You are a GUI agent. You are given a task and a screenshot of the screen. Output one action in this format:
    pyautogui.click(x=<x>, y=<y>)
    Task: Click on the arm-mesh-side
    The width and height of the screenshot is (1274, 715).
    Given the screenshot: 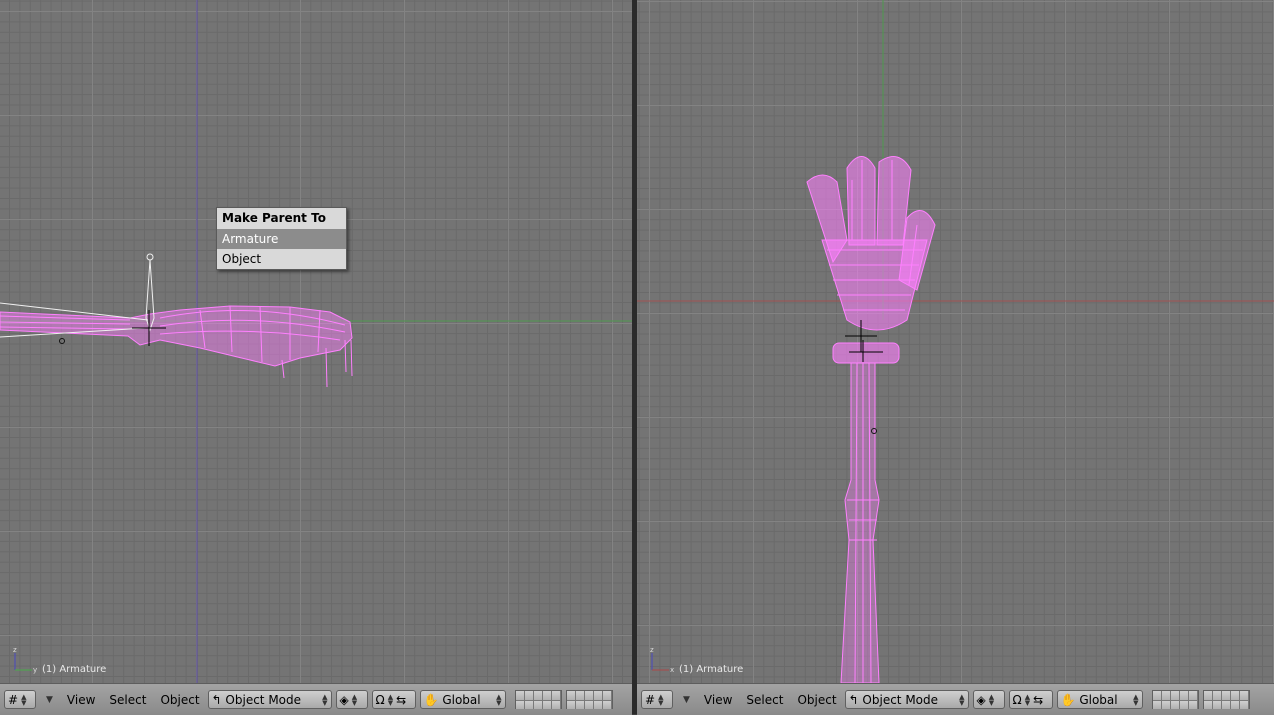 What is the action you would take?
    pyautogui.click(x=176, y=346)
    